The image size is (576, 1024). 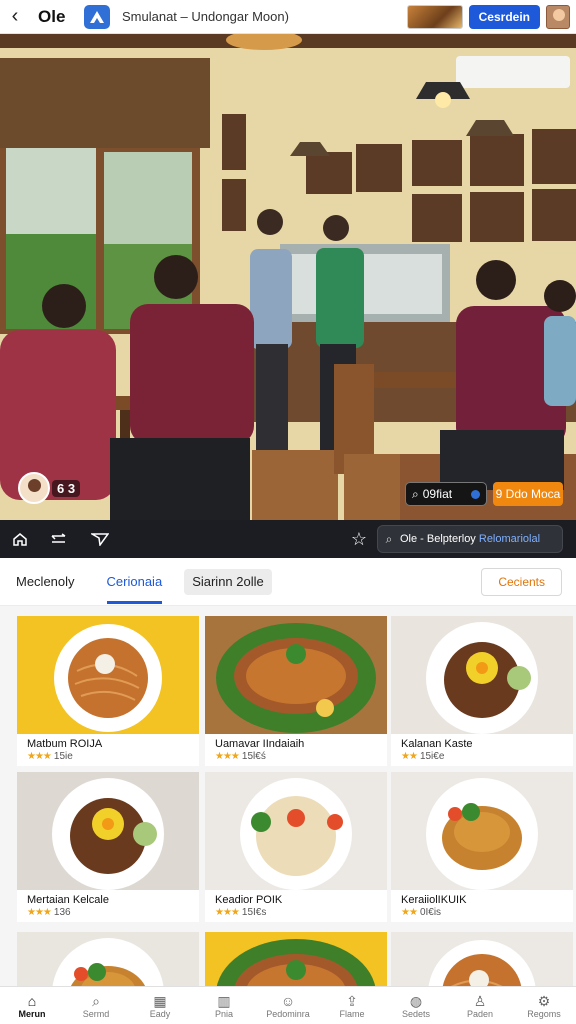 I want to click on review-count: 15I€s, so click(x=254, y=912).